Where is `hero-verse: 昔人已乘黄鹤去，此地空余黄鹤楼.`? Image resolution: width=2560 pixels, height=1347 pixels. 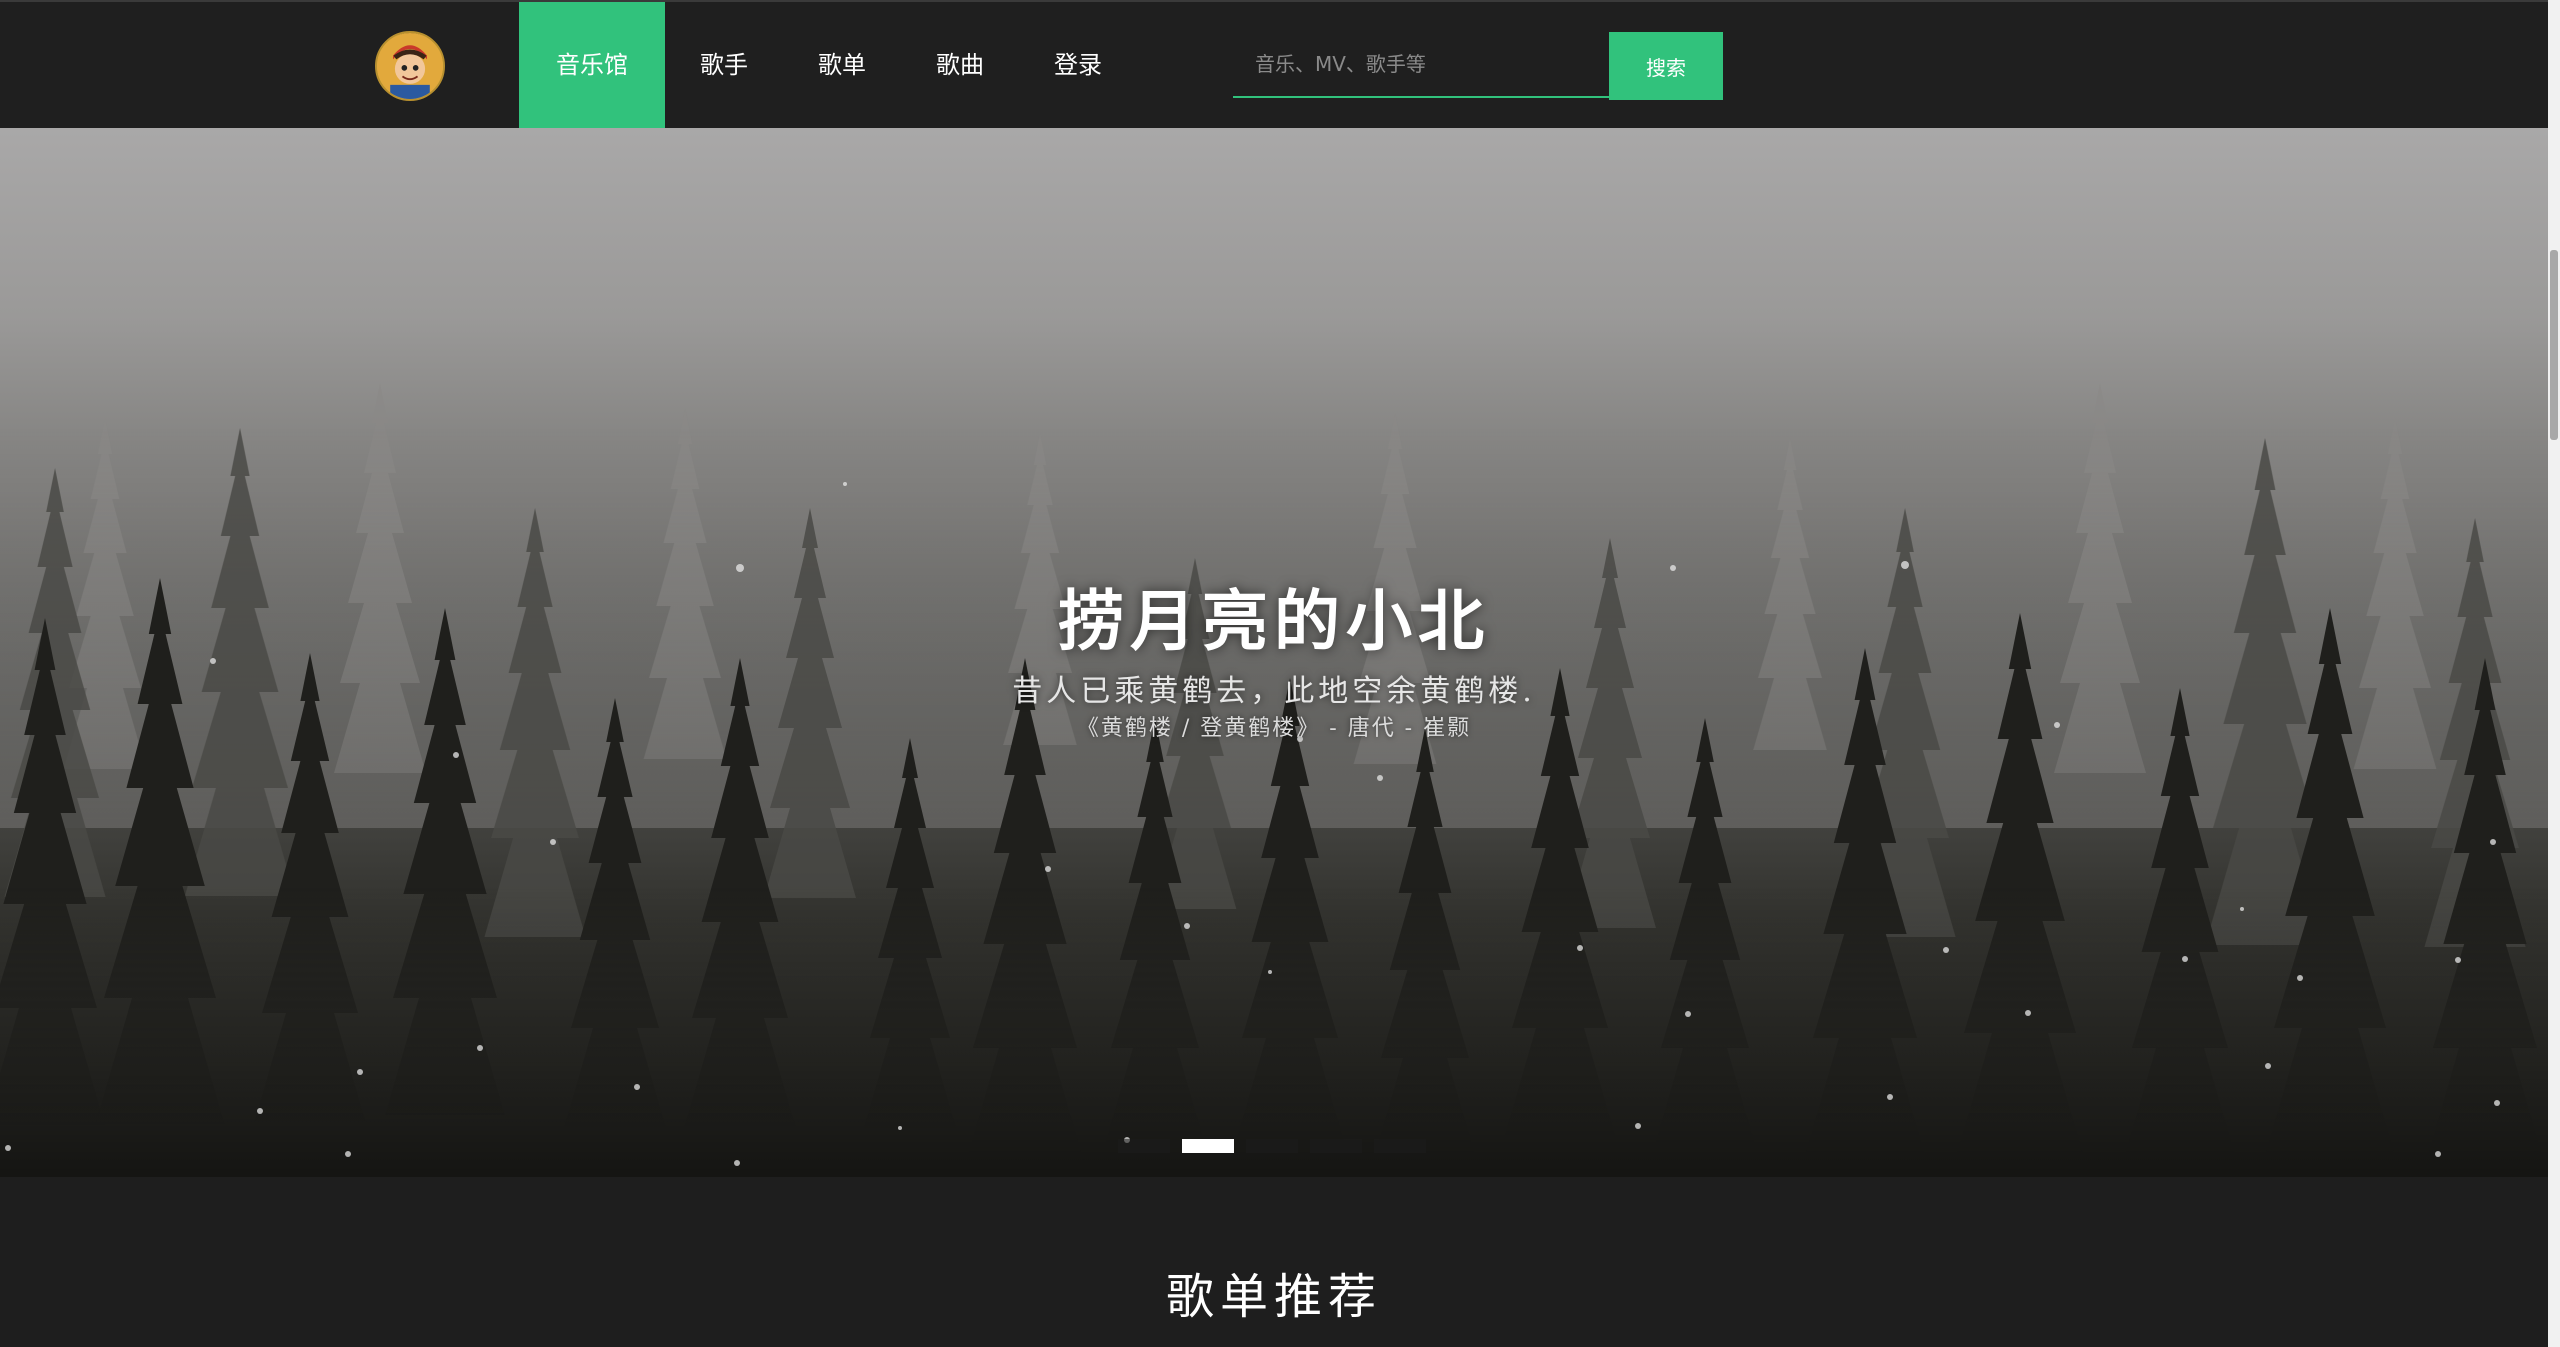 hero-verse: 昔人已乘黄鹤去，此地空余黄鹤楼. is located at coordinates (1274, 691).